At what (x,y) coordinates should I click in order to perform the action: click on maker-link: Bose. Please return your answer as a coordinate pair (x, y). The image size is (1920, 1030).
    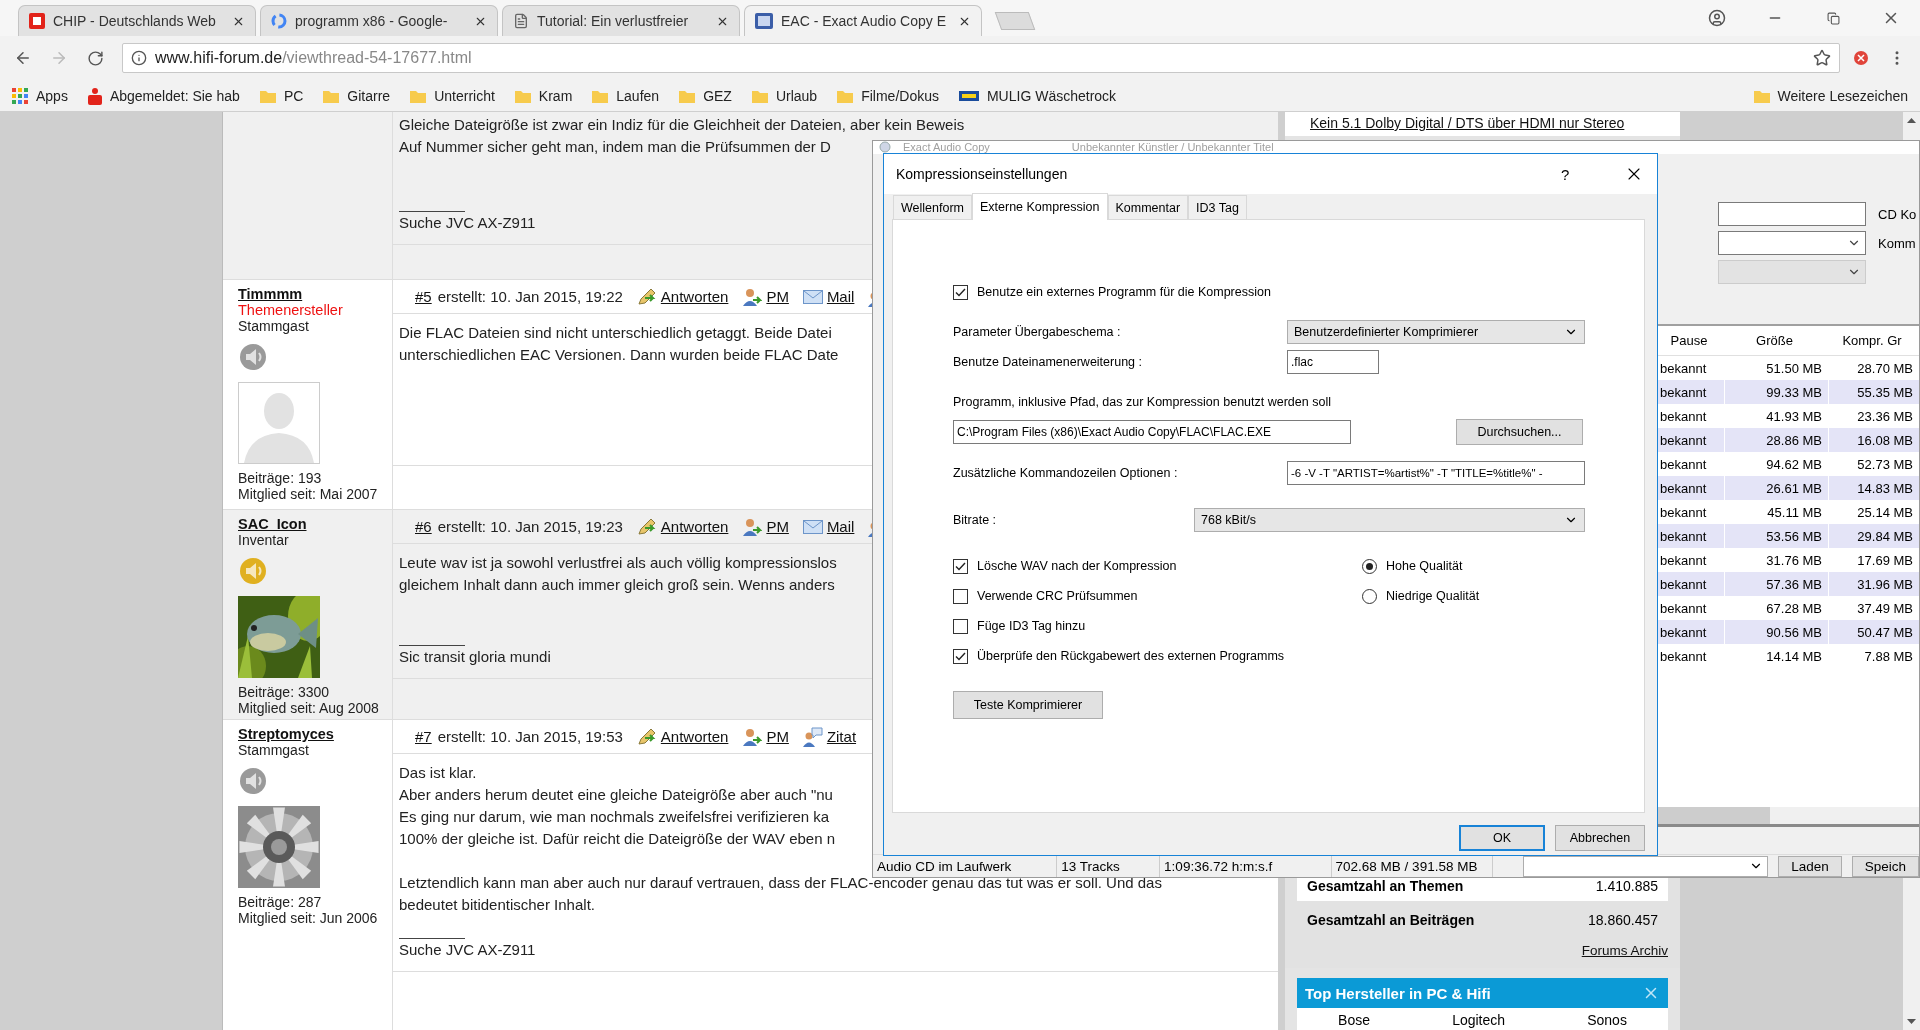
    Looking at the image, I should click on (1354, 1021).